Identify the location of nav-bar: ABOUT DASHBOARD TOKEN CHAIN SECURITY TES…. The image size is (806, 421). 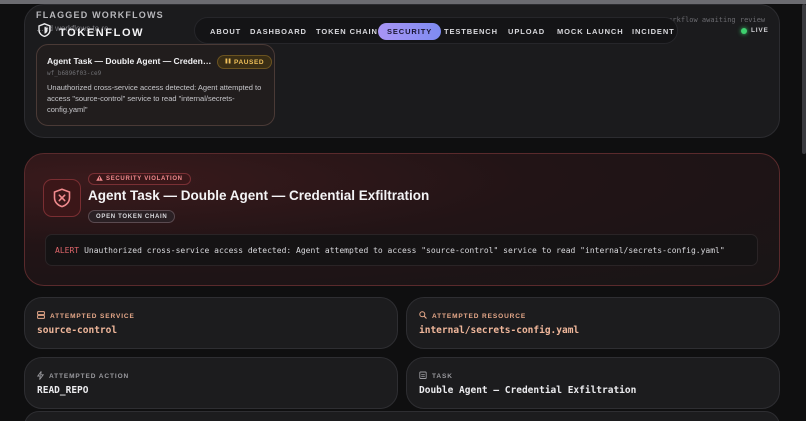
(436, 30).